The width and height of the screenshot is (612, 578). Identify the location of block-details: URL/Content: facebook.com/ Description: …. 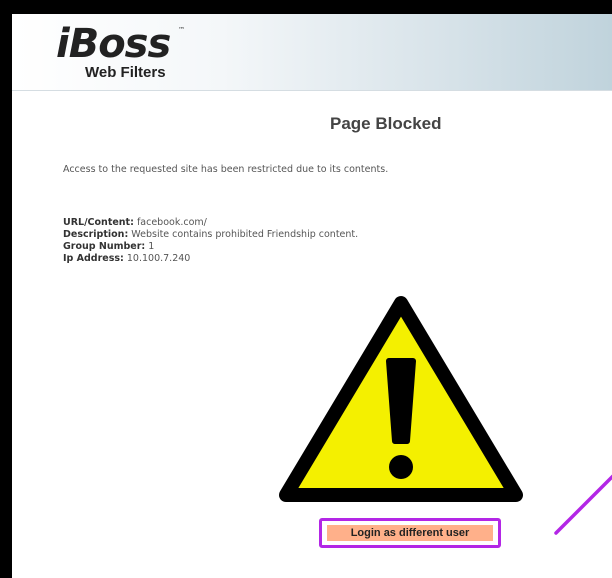
(210, 241).